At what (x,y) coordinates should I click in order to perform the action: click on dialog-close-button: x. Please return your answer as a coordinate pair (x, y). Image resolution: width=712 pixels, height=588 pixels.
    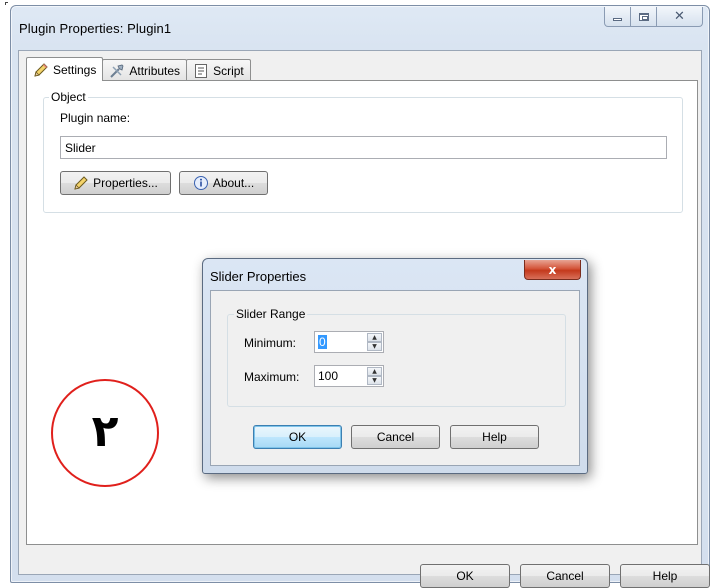
    Looking at the image, I should click on (552, 270).